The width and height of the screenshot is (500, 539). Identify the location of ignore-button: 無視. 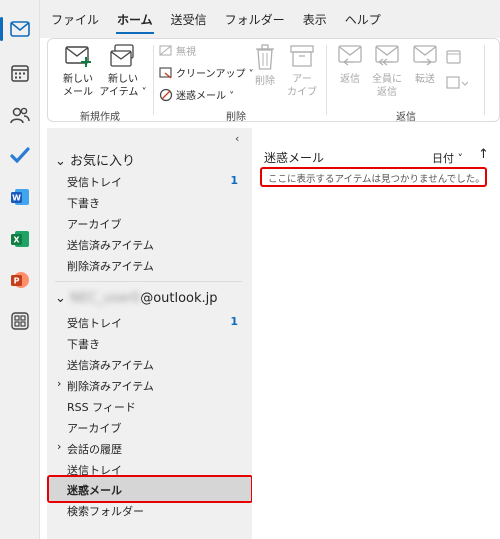
(177, 50).